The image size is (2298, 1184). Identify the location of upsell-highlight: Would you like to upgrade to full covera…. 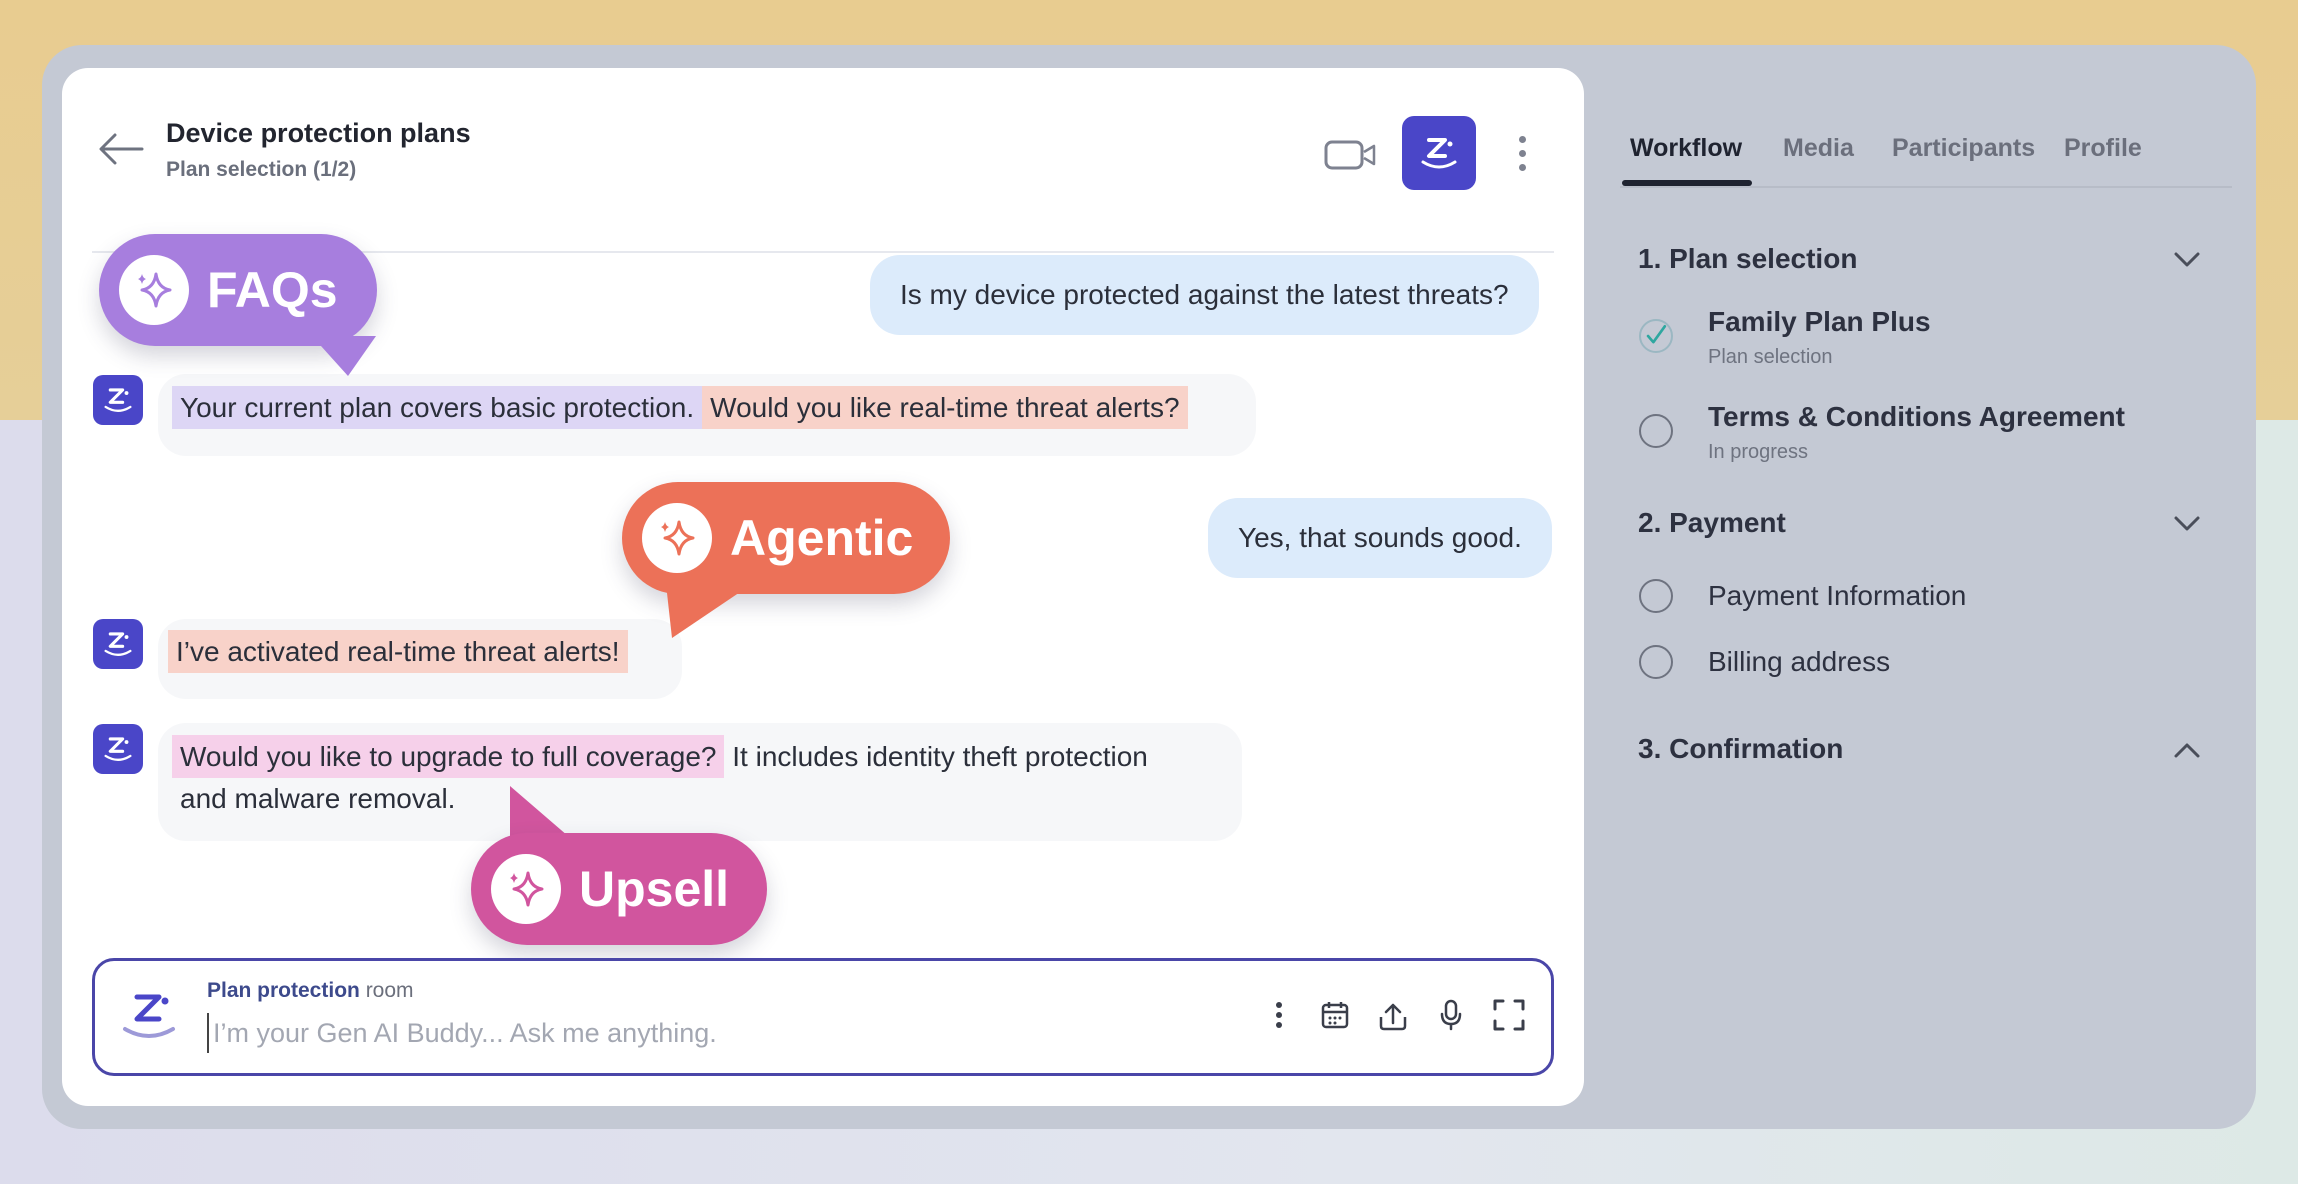
(448, 756).